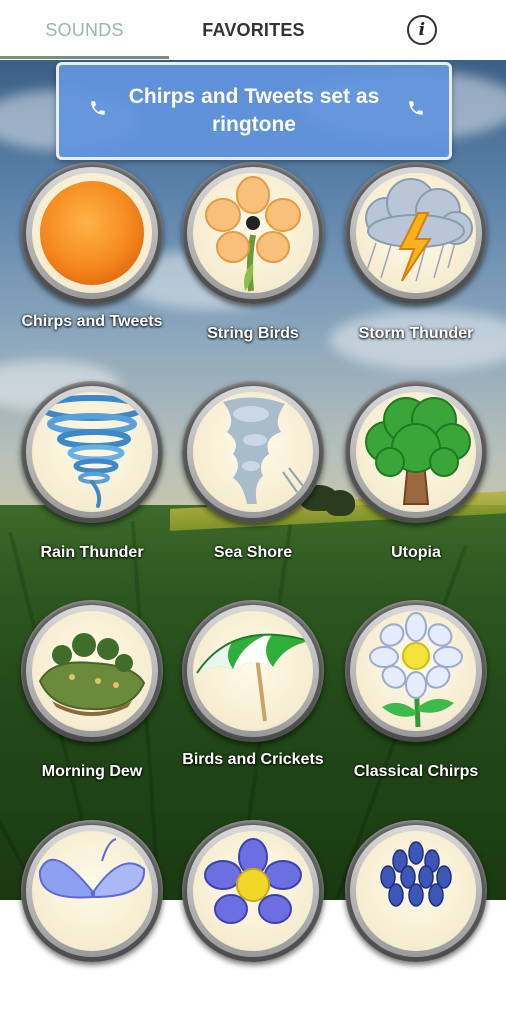 Image resolution: width=506 pixels, height=1020 pixels. I want to click on storm-cloud-icon, so click(419, 230).